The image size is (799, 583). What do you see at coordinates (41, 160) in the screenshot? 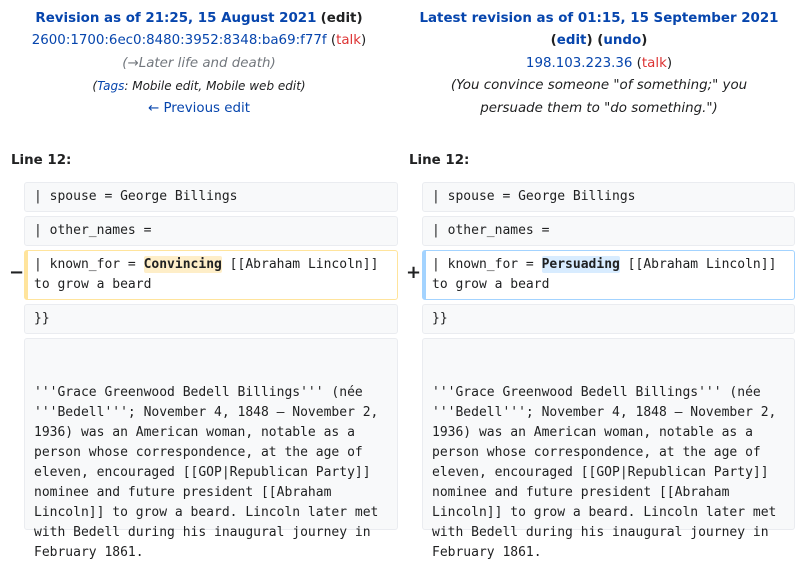
I see `old-line-number: Line 12:` at bounding box center [41, 160].